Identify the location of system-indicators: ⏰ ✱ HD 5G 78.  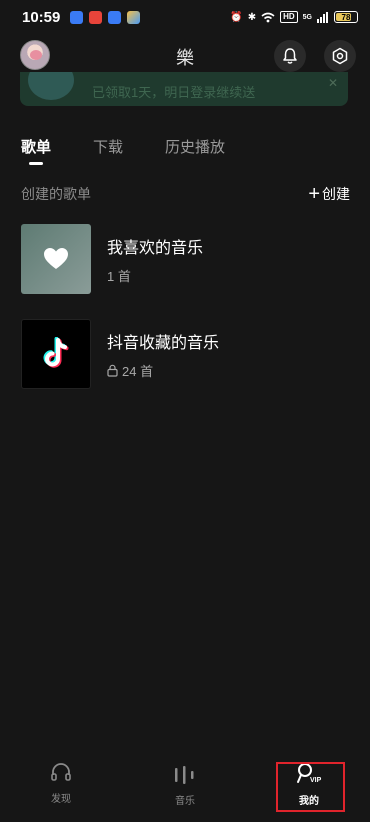
(294, 17).